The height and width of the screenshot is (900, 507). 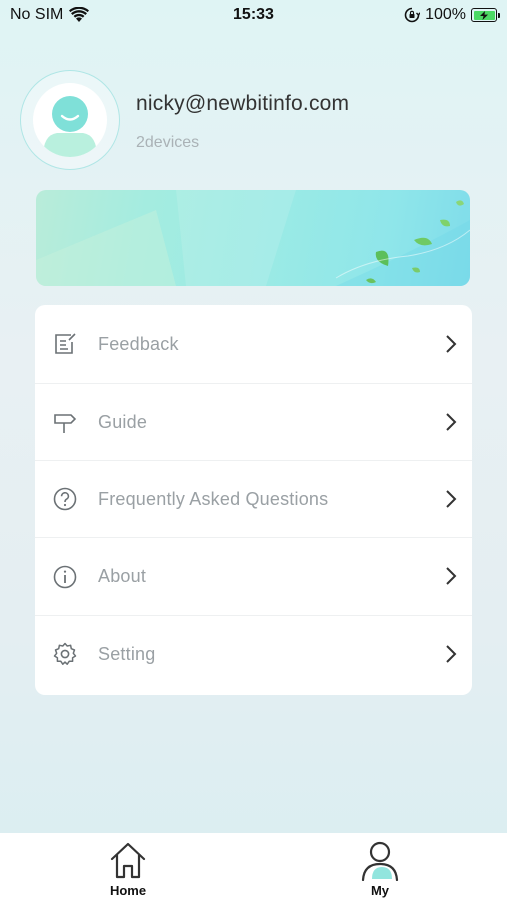 I want to click on avatar, so click(x=70, y=120).